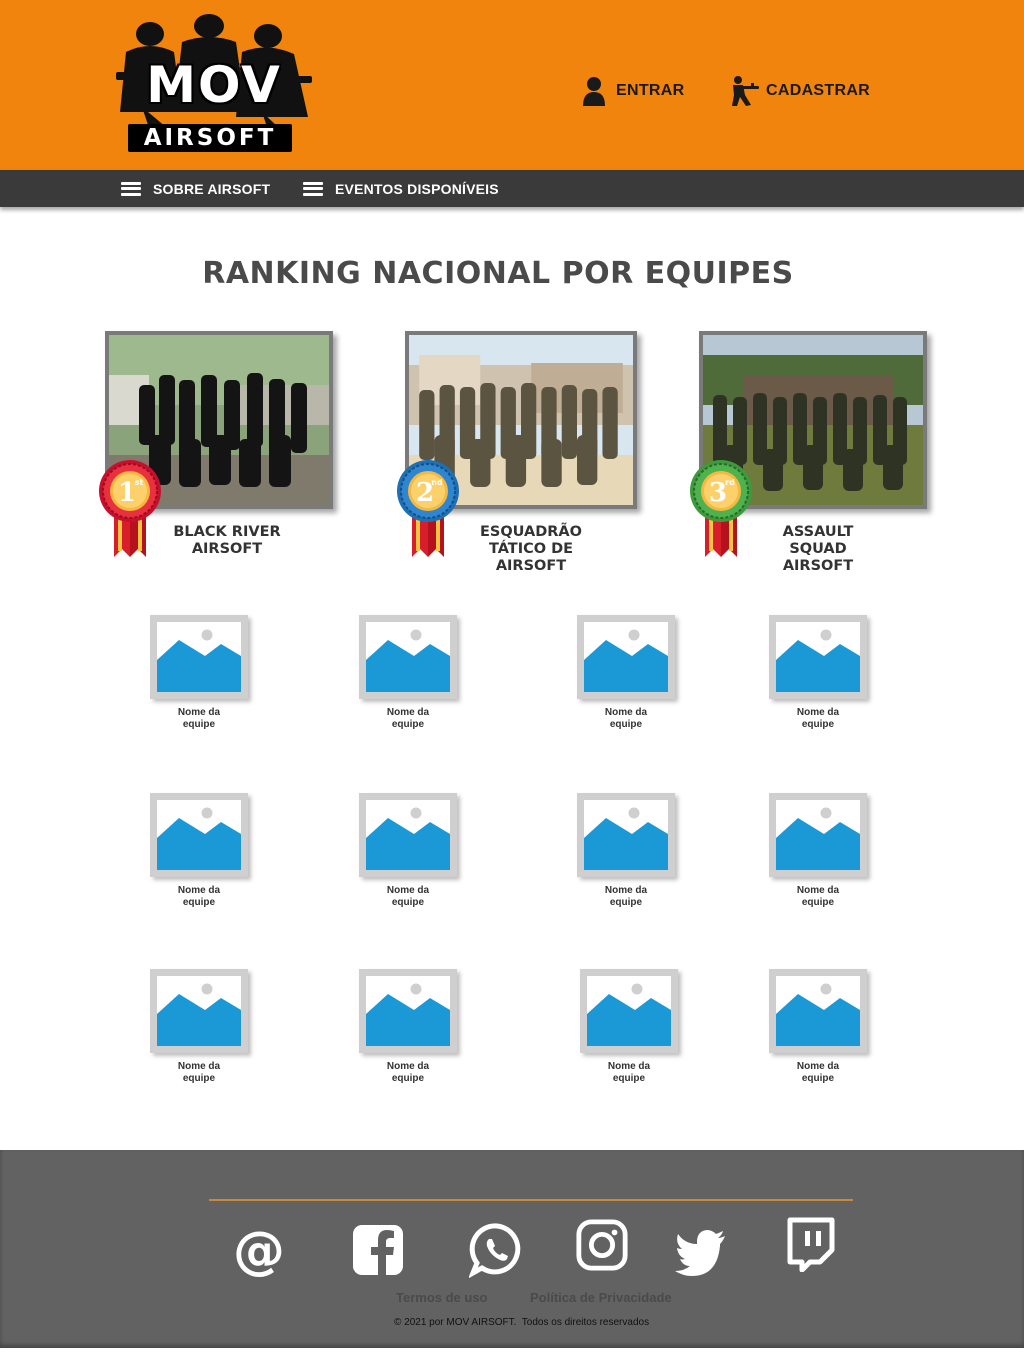  Describe the element at coordinates (730, 482) in the screenshot. I see `medal-suffix-text: rd` at that location.